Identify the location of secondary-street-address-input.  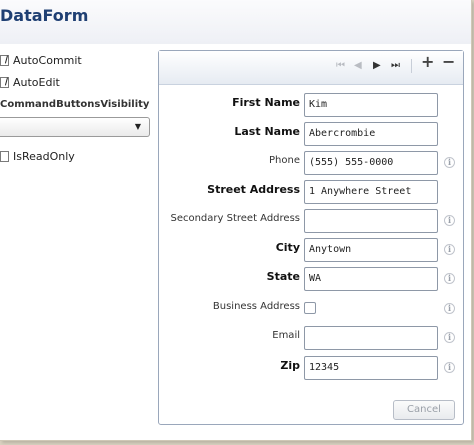
(371, 221).